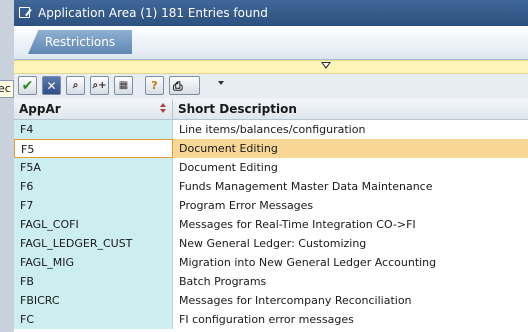 The width and height of the screenshot is (528, 332). What do you see at coordinates (93, 186) in the screenshot?
I see `appar-cell: F6` at bounding box center [93, 186].